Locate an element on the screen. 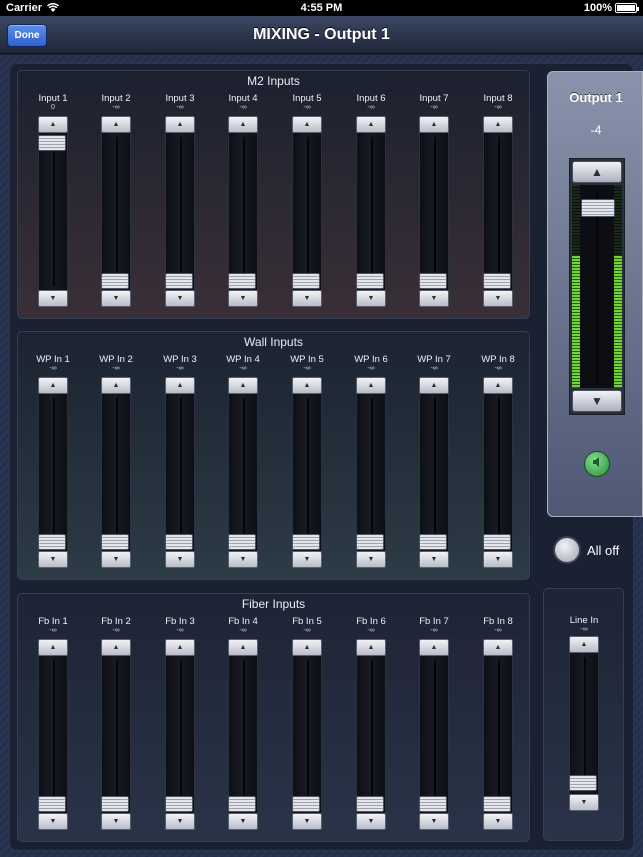 The image size is (643, 857). output-fader-thumb is located at coordinates (598, 208).